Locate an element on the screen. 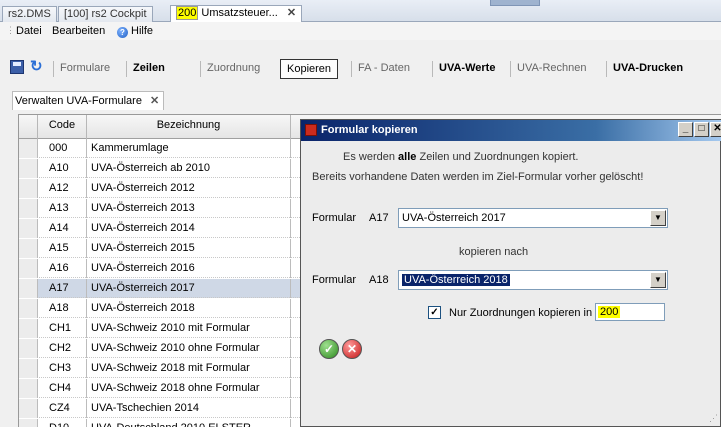 The height and width of the screenshot is (427, 721). cell-code: A15 is located at coordinates (62, 248).